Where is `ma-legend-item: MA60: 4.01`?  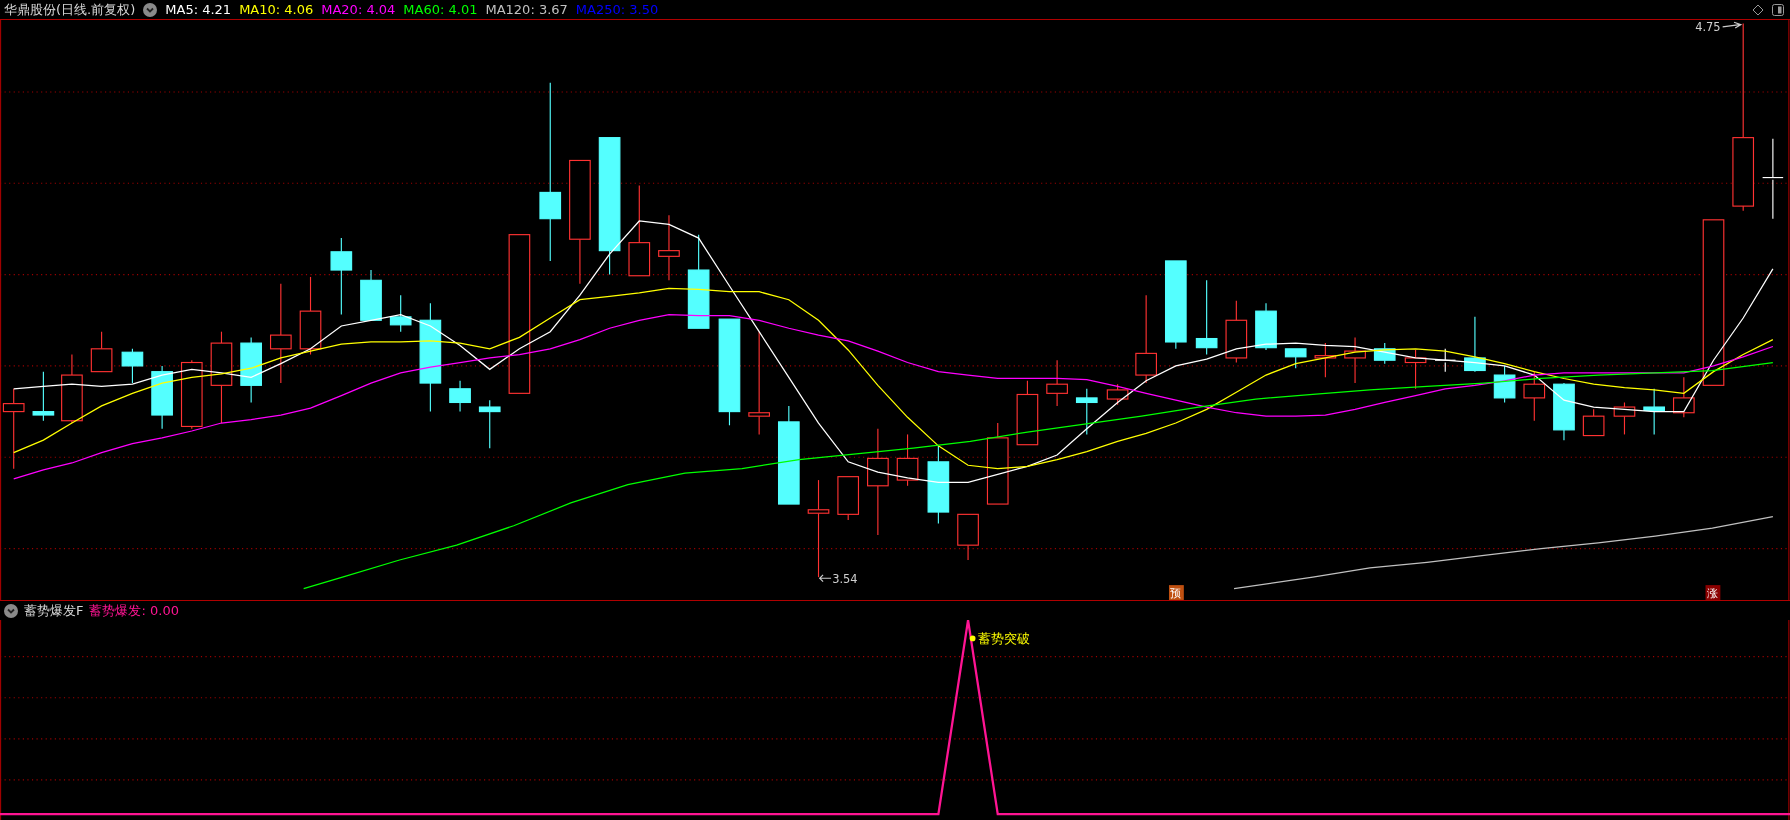 ma-legend-item: MA60: 4.01 is located at coordinates (440, 9).